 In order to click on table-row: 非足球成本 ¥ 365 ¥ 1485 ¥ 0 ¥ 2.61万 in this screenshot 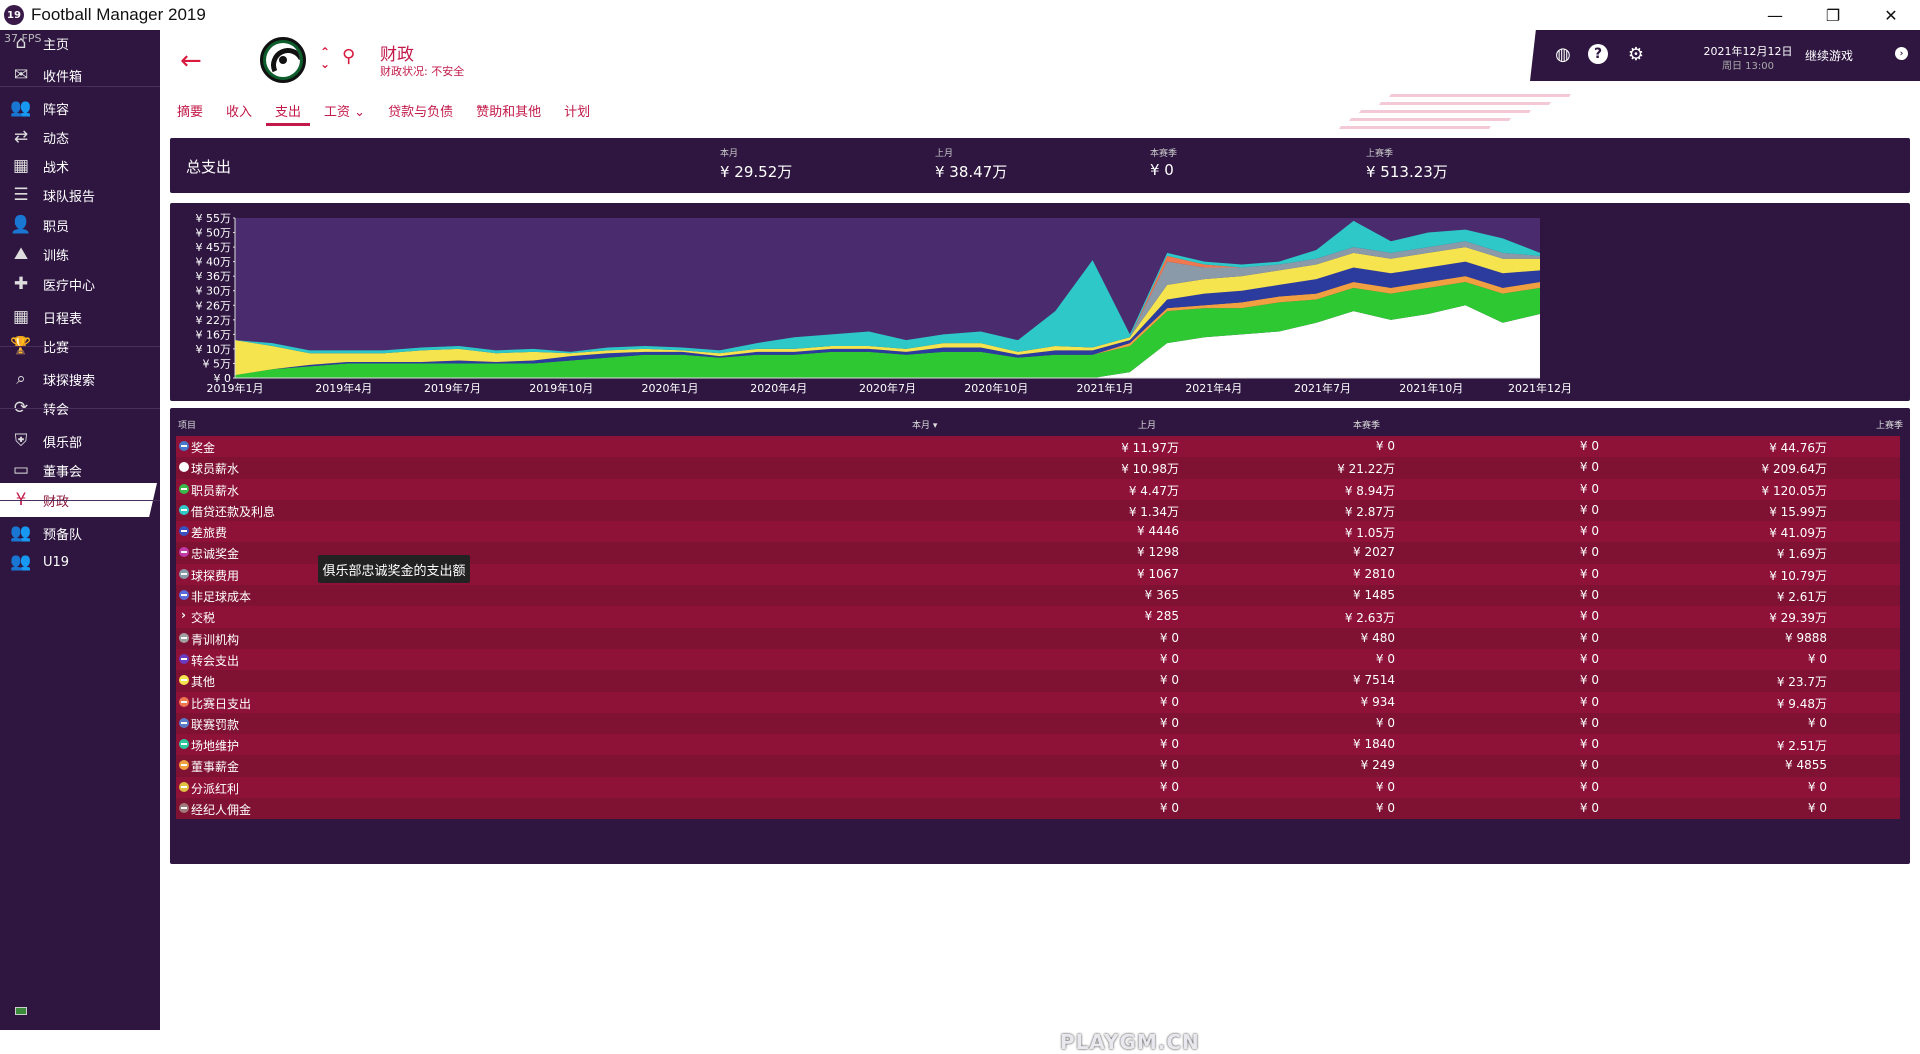, I will do `click(1038, 596)`.